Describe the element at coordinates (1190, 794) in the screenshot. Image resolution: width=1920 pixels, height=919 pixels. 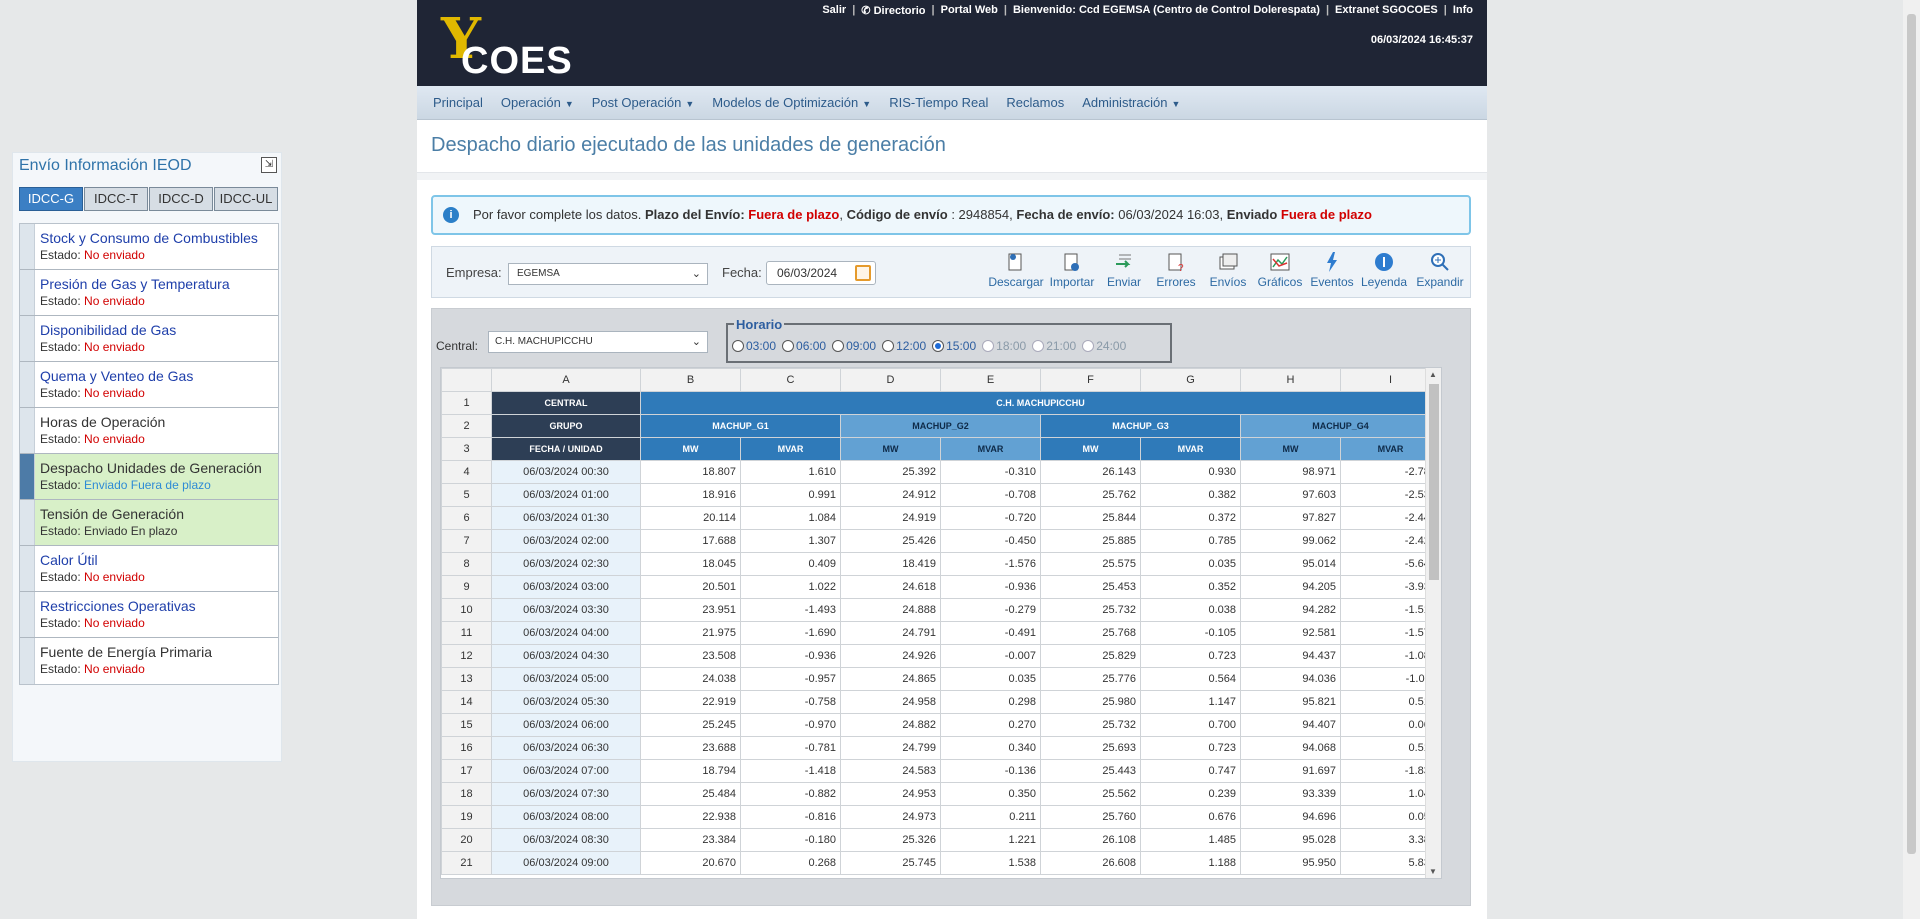
I see `value-cell: 0.239` at that location.